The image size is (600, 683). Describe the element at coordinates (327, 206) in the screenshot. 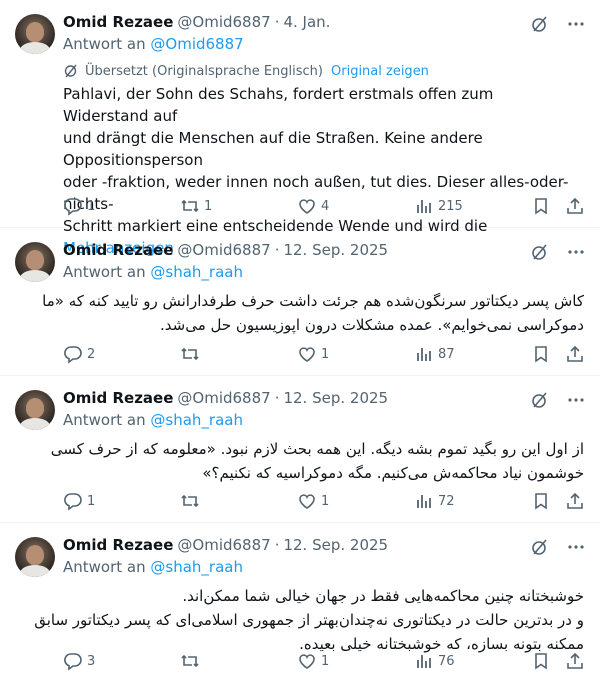

I see `like-button: 4` at that location.